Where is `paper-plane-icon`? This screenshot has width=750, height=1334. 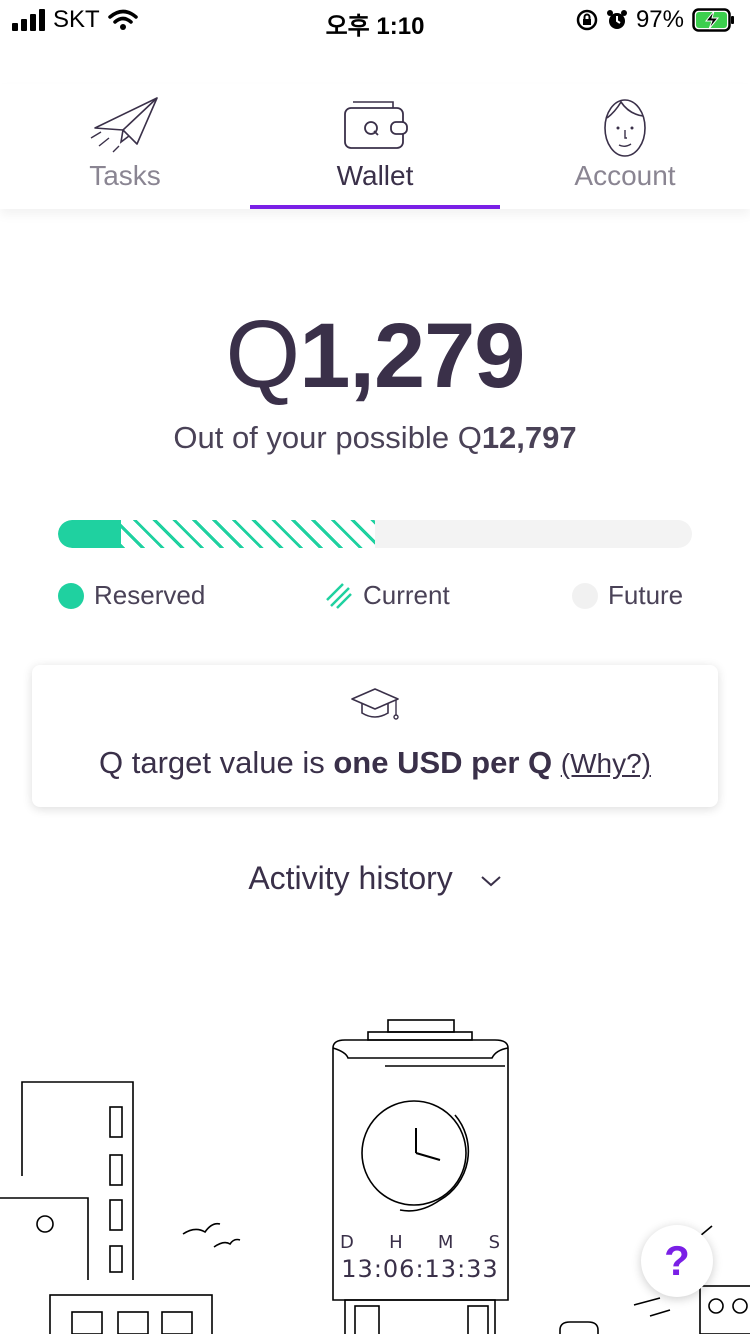 paper-plane-icon is located at coordinates (124, 125).